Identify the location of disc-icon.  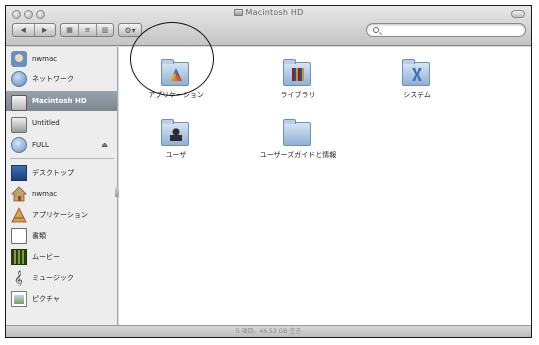
(19, 145).